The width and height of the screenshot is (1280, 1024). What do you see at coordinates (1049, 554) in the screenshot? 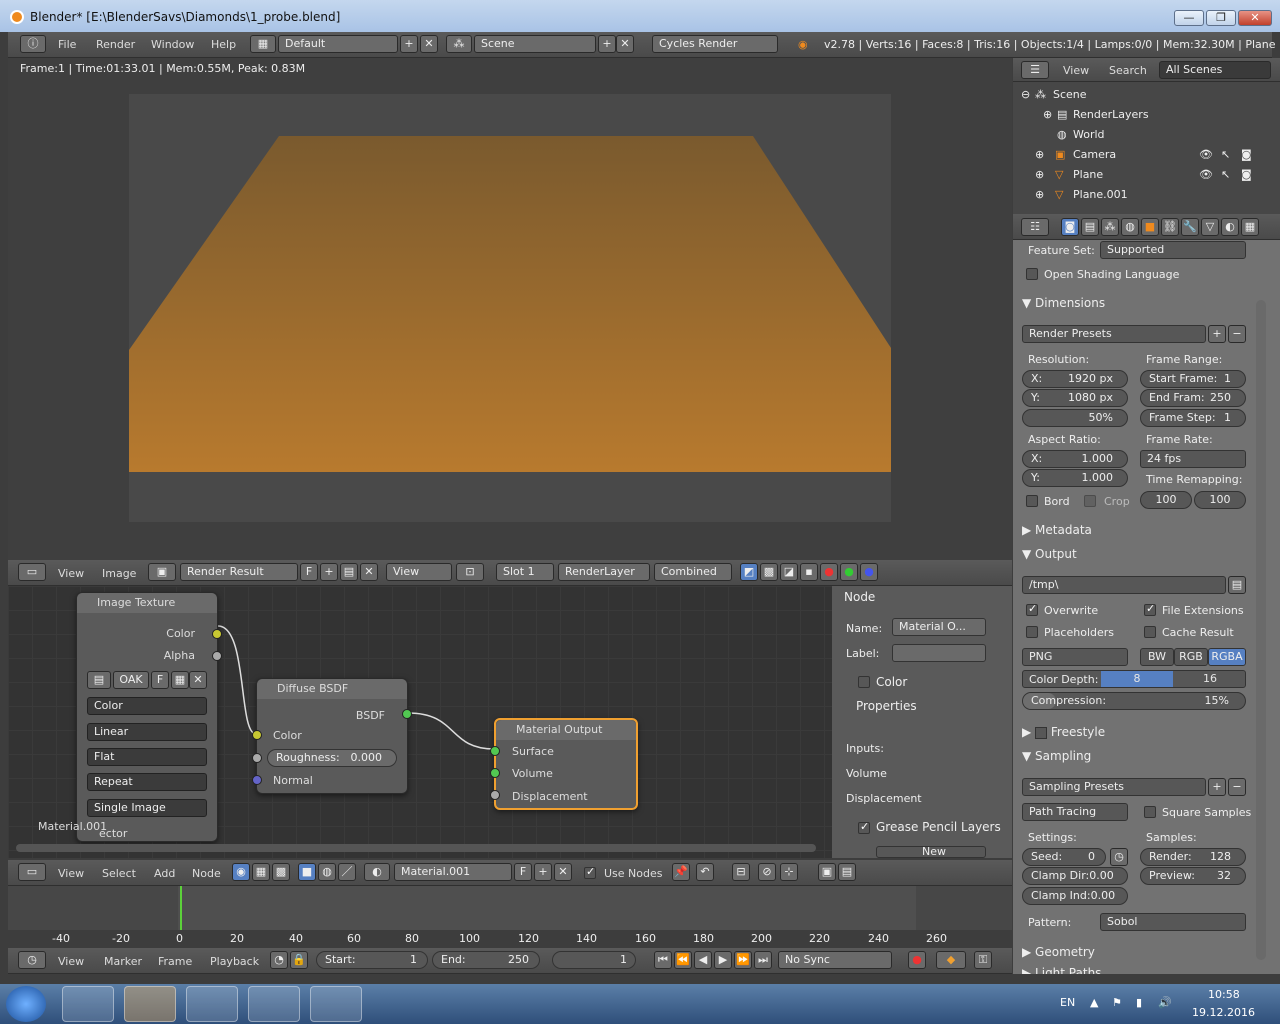
I see `output-panel-header: ▼ Output` at bounding box center [1049, 554].